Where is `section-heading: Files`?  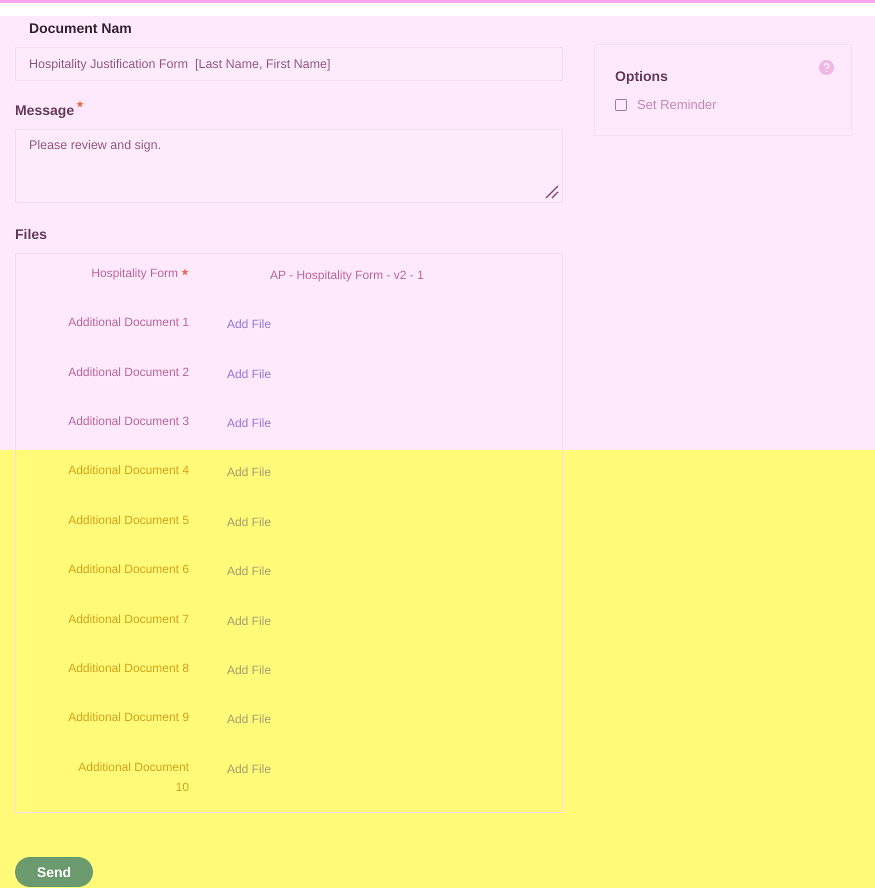
section-heading: Files is located at coordinates (31, 234).